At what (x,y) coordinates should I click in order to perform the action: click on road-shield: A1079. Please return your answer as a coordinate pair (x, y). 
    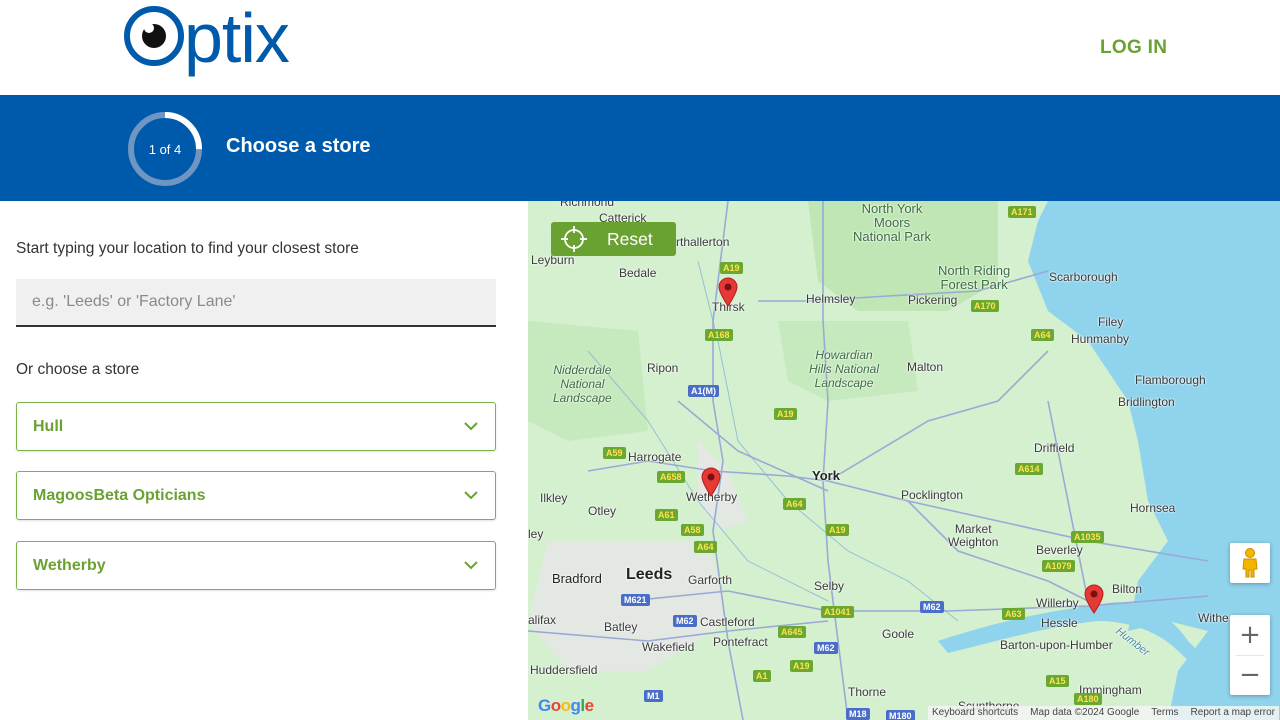
    Looking at the image, I should click on (1058, 566).